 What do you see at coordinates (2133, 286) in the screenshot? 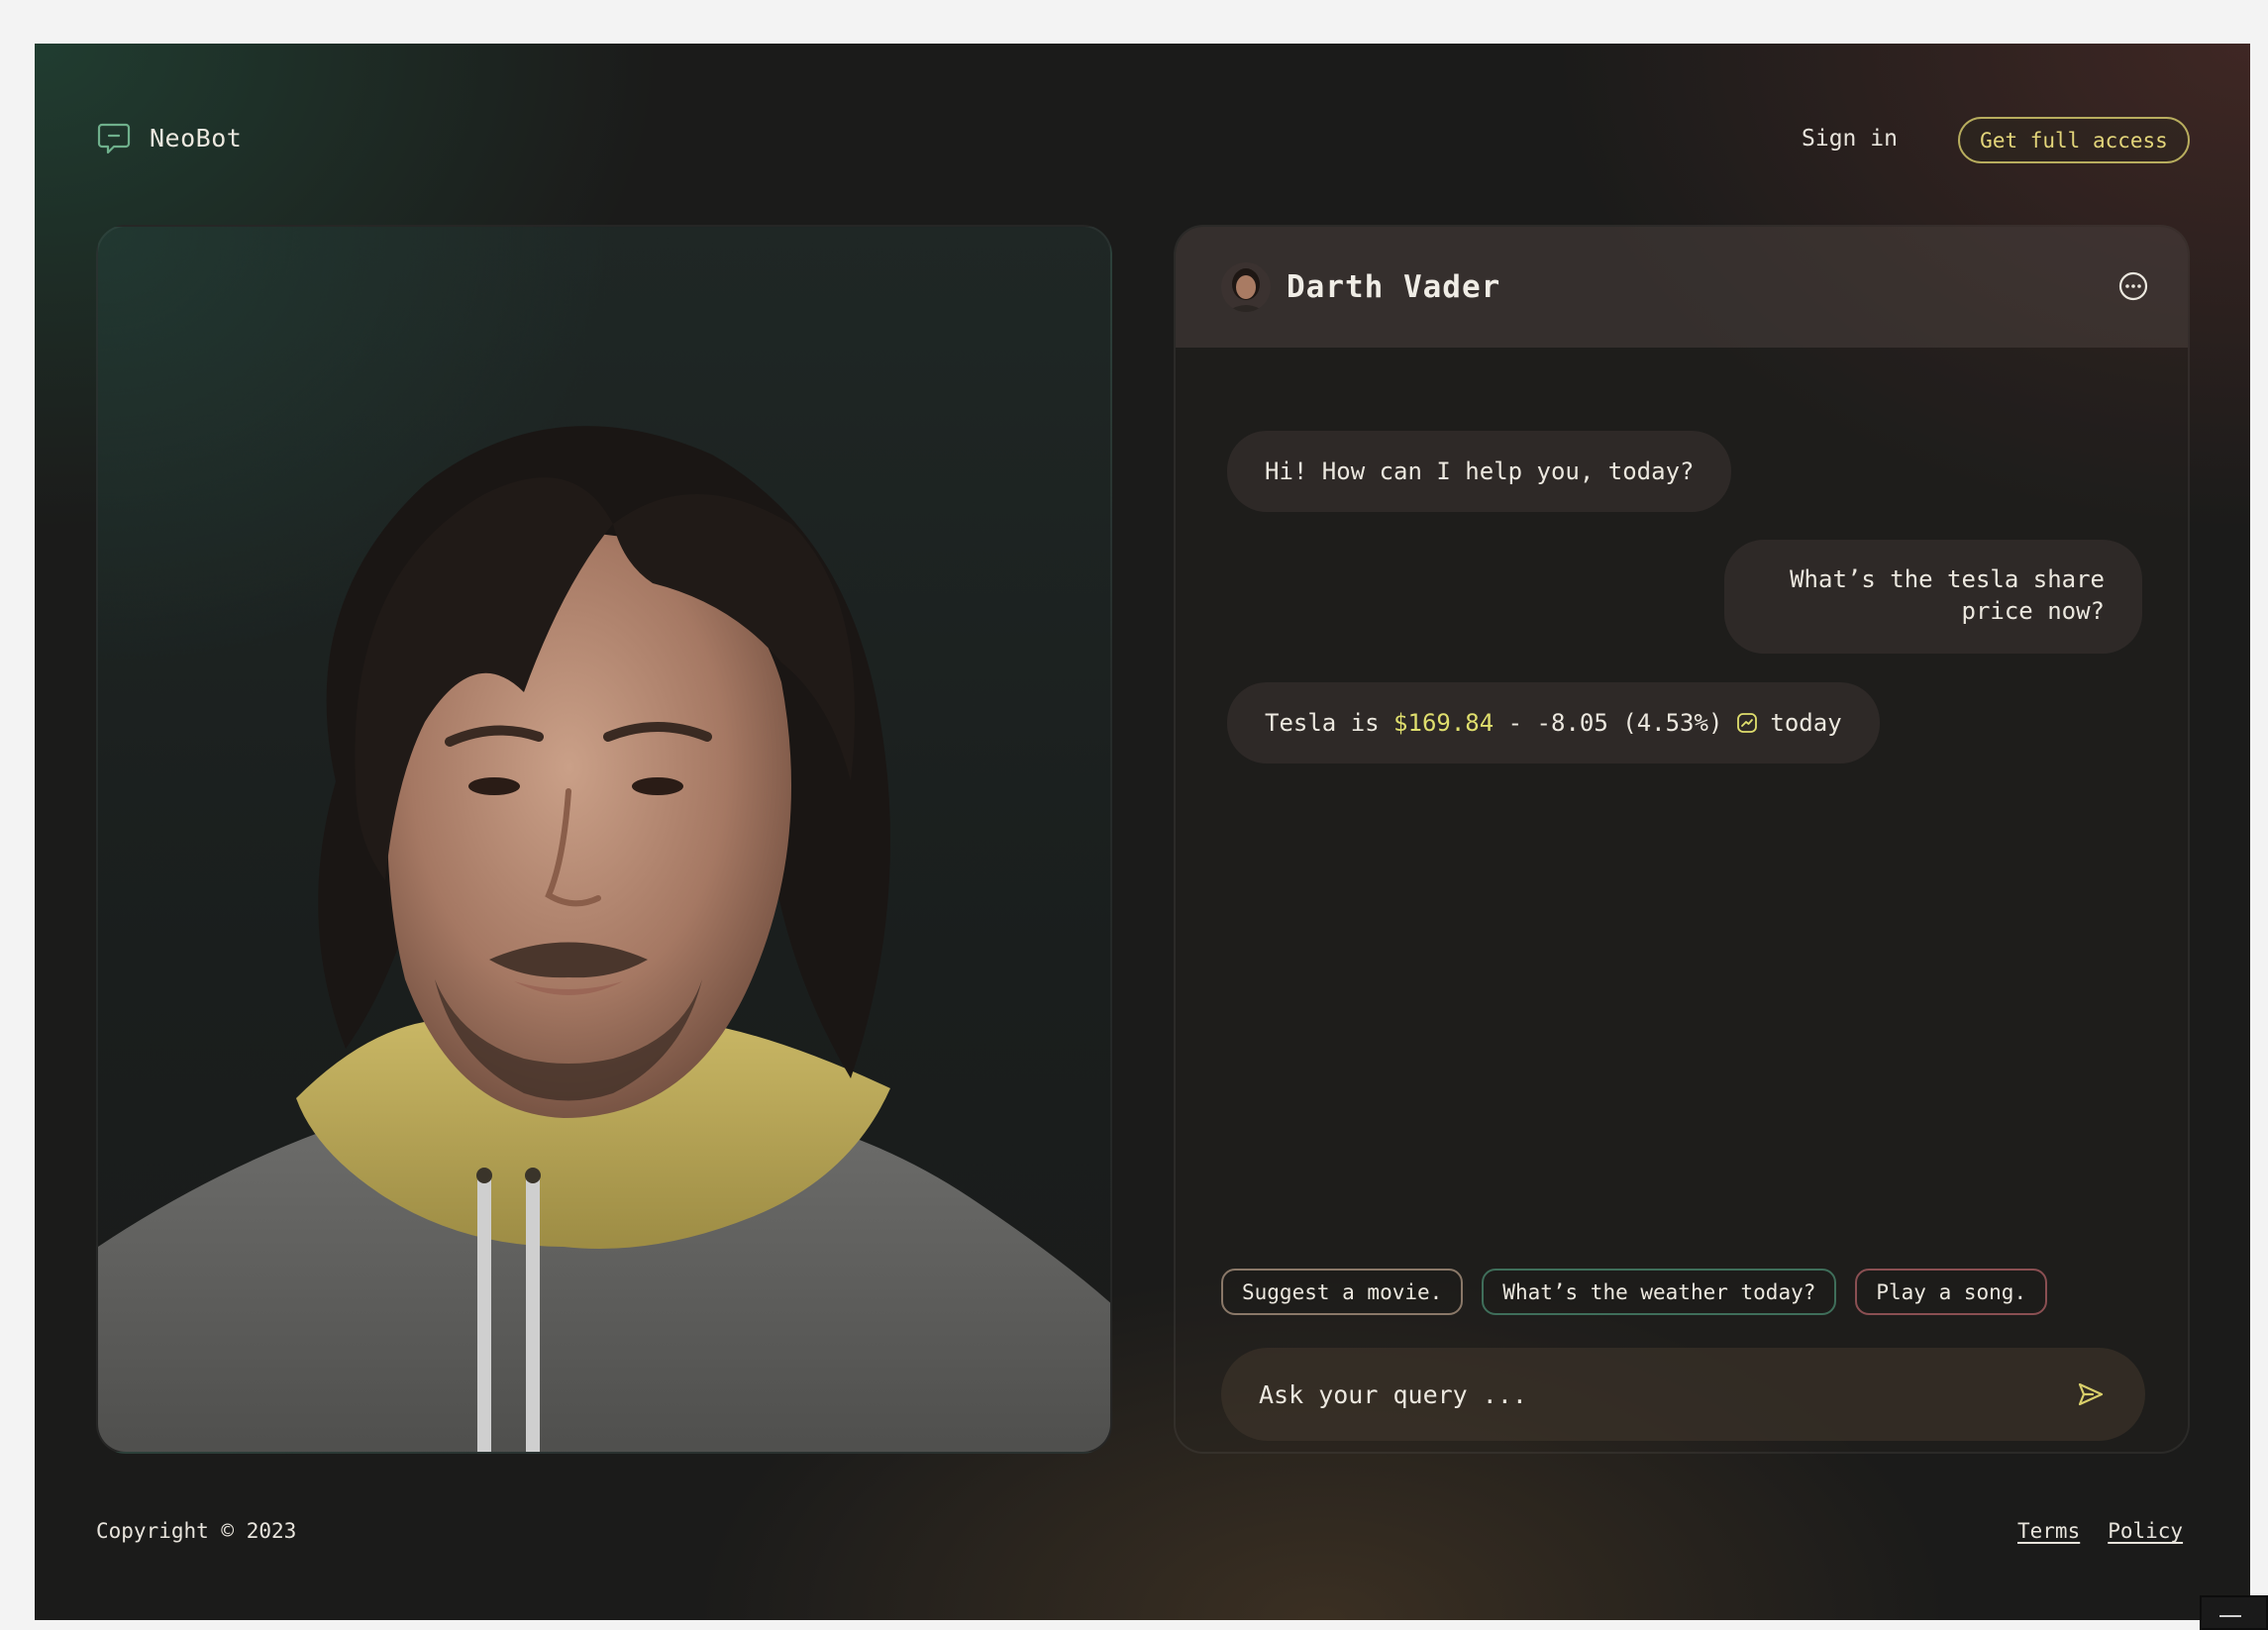
I see `more-options-icon` at bounding box center [2133, 286].